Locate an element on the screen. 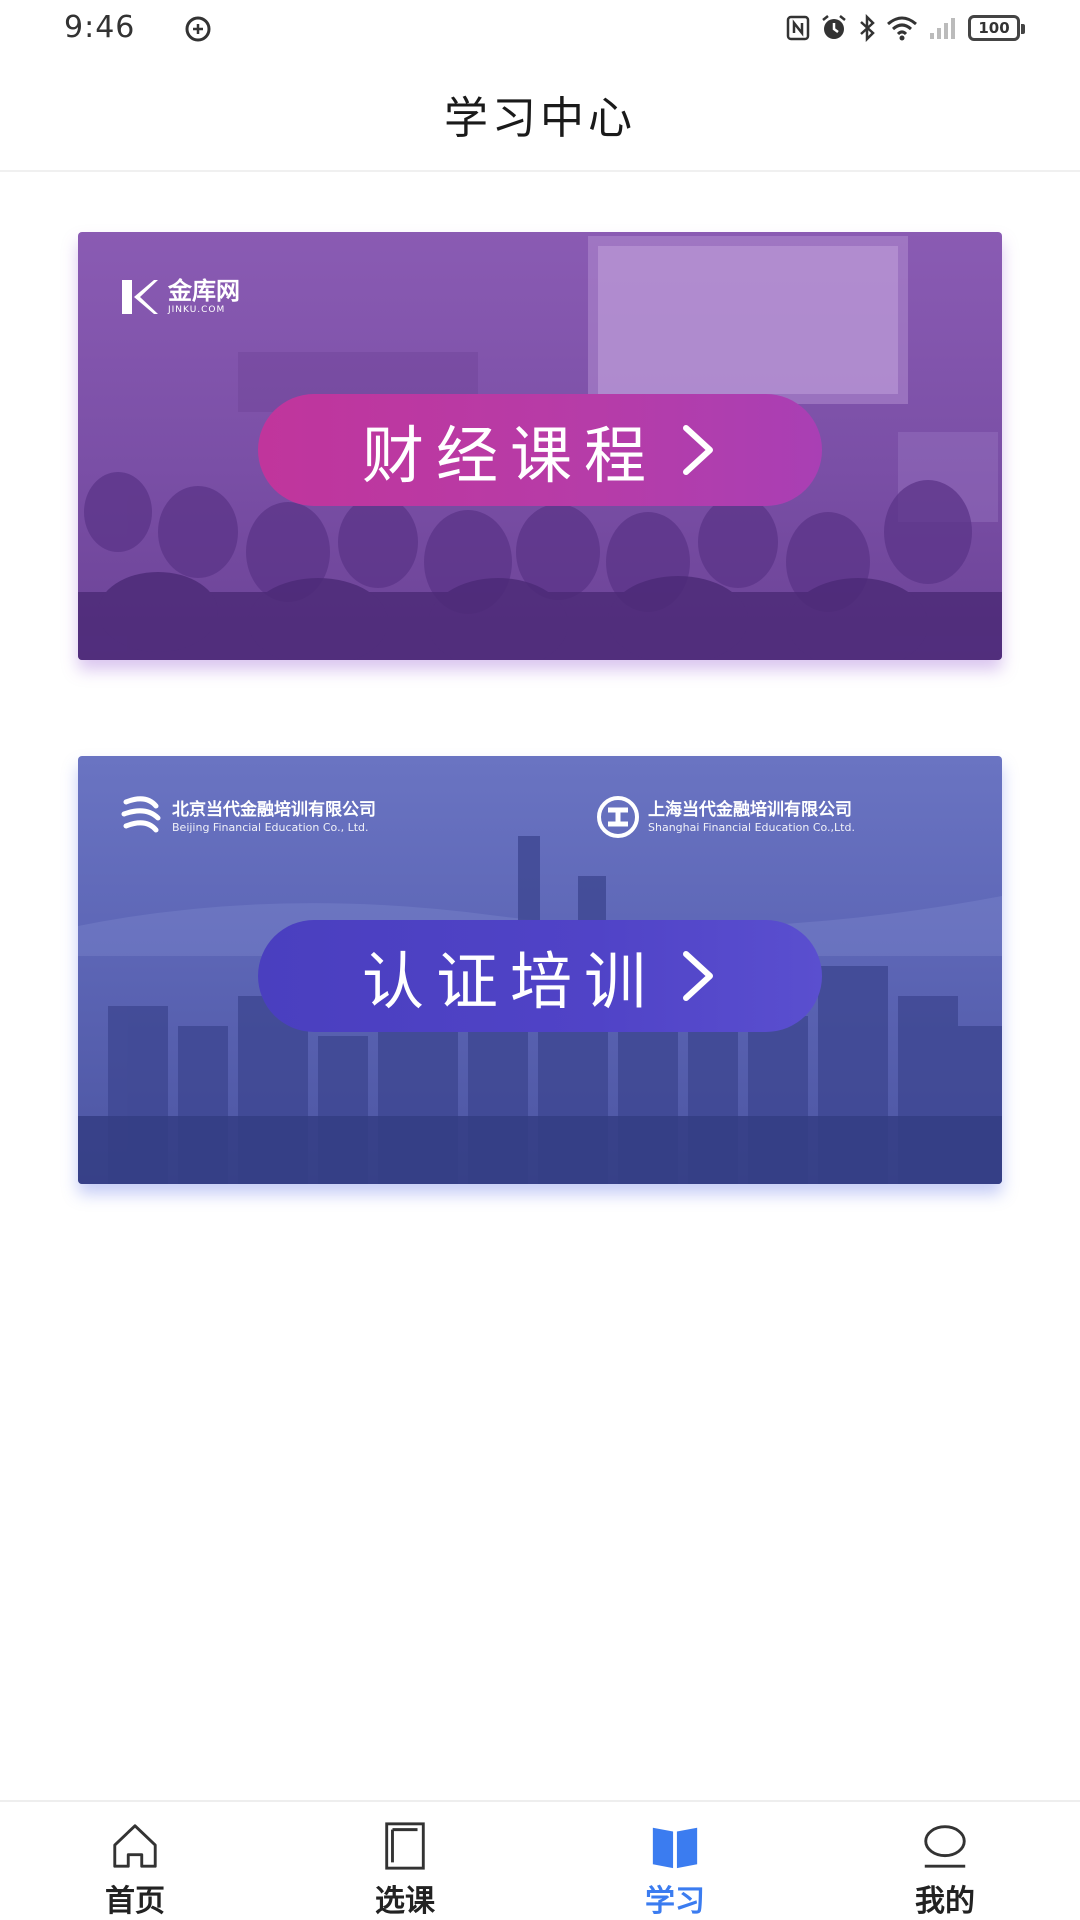  shanghai-logo-icon is located at coordinates (618, 817).